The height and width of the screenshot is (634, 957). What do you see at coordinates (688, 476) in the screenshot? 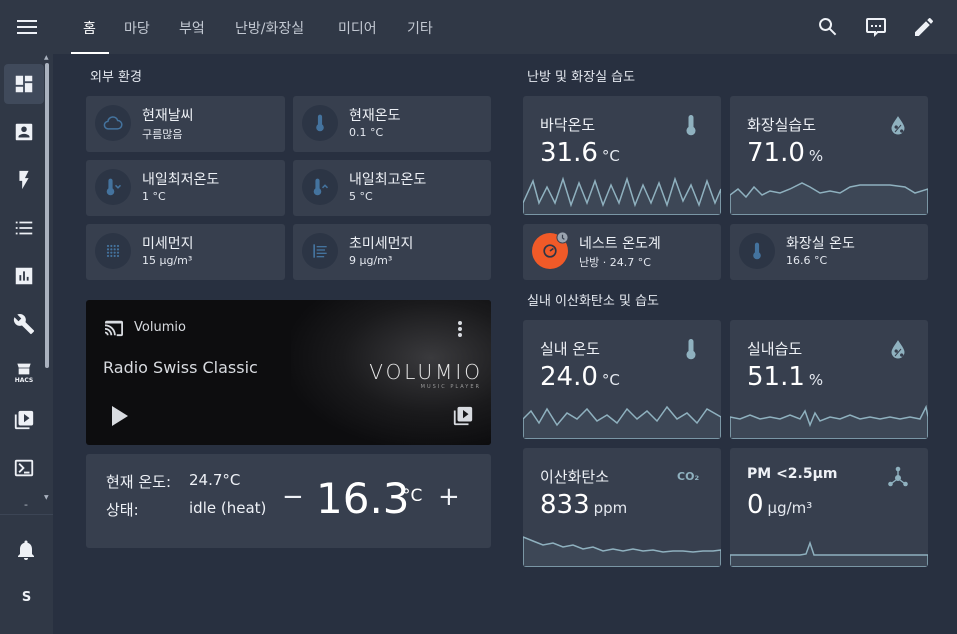
I see `co2-icon: CO₂` at bounding box center [688, 476].